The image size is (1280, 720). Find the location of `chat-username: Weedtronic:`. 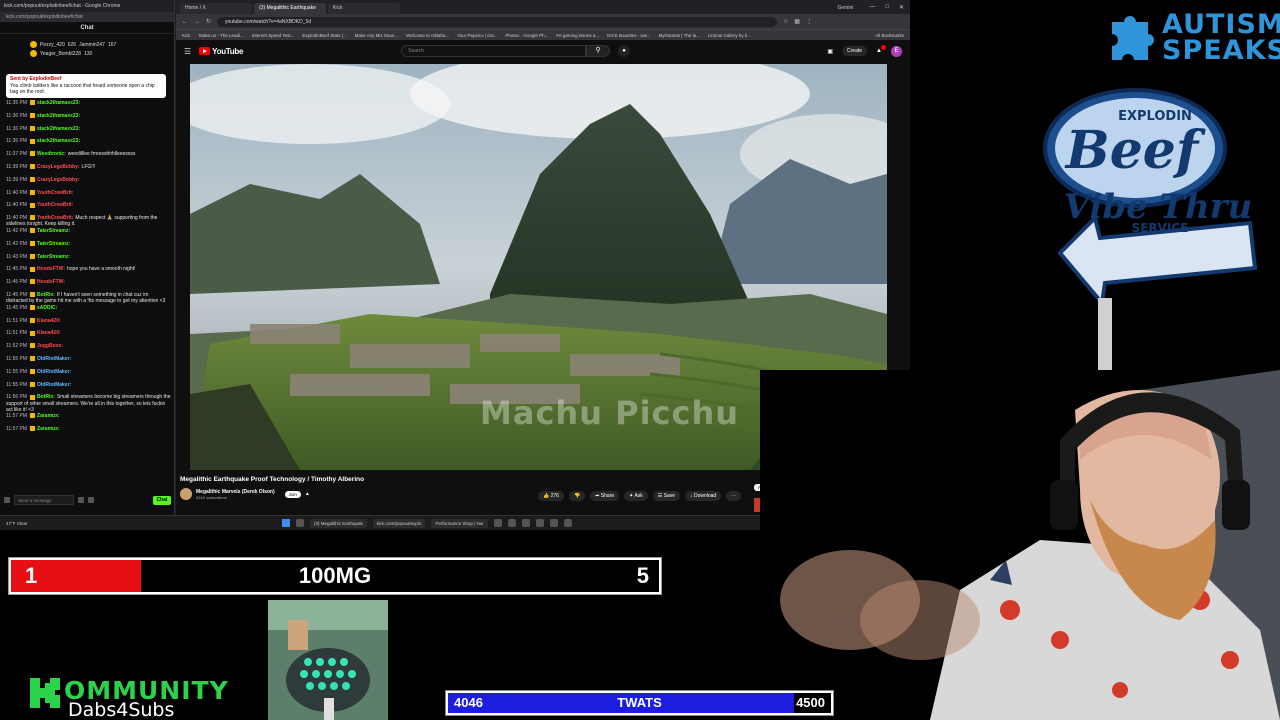

chat-username: Weedtronic: is located at coordinates (51, 154).